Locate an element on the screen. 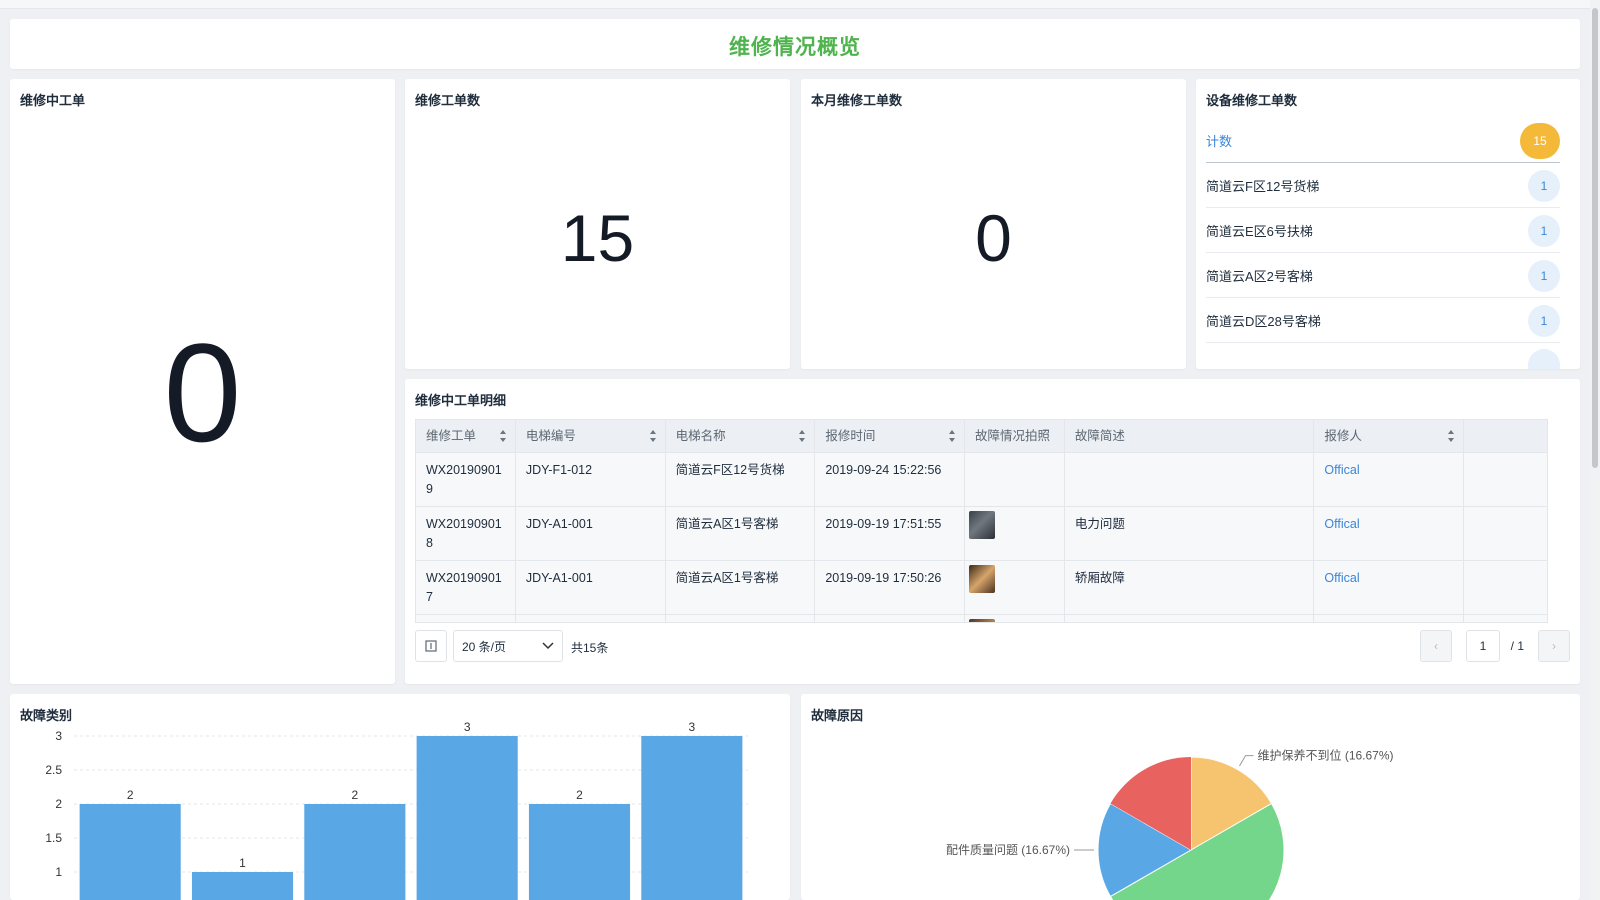 This screenshot has height=900, width=1600. fault-type-card: 故障类别 3 2.5 2 1.5 1 2 1 2 3 2 3 is located at coordinates (400, 797).